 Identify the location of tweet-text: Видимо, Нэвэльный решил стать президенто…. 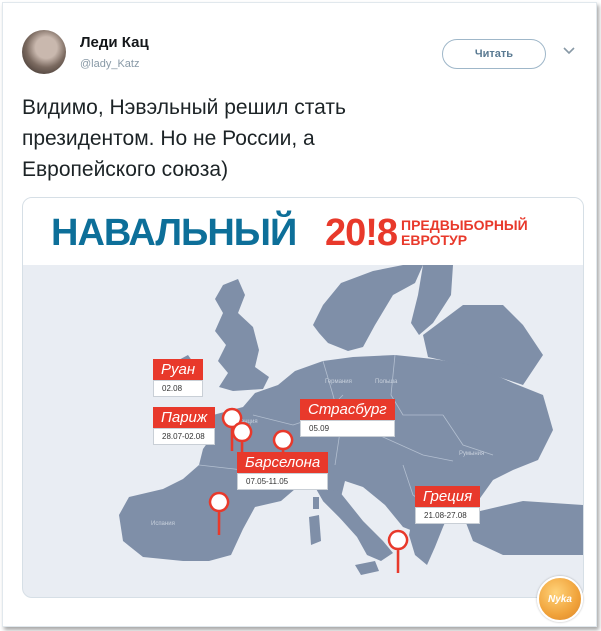
(184, 138).